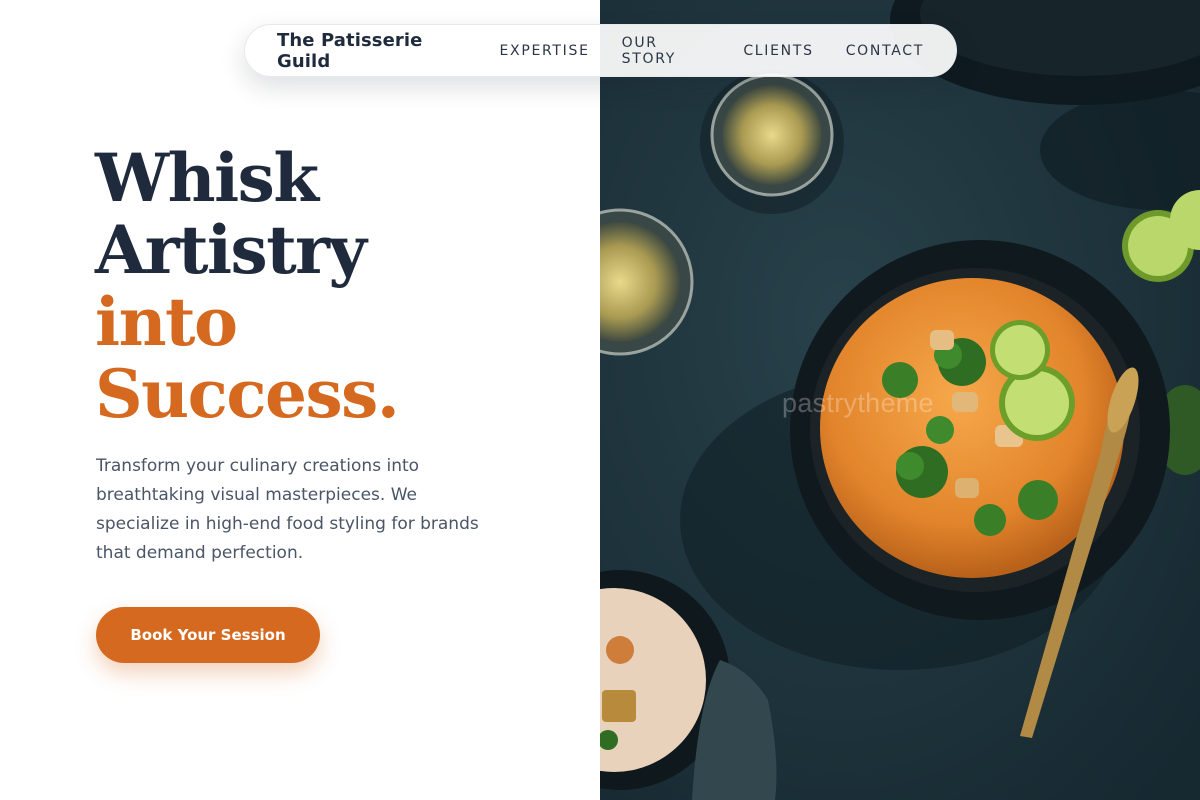  I want to click on nav-link-our-story: OUR STORY, so click(667, 51).